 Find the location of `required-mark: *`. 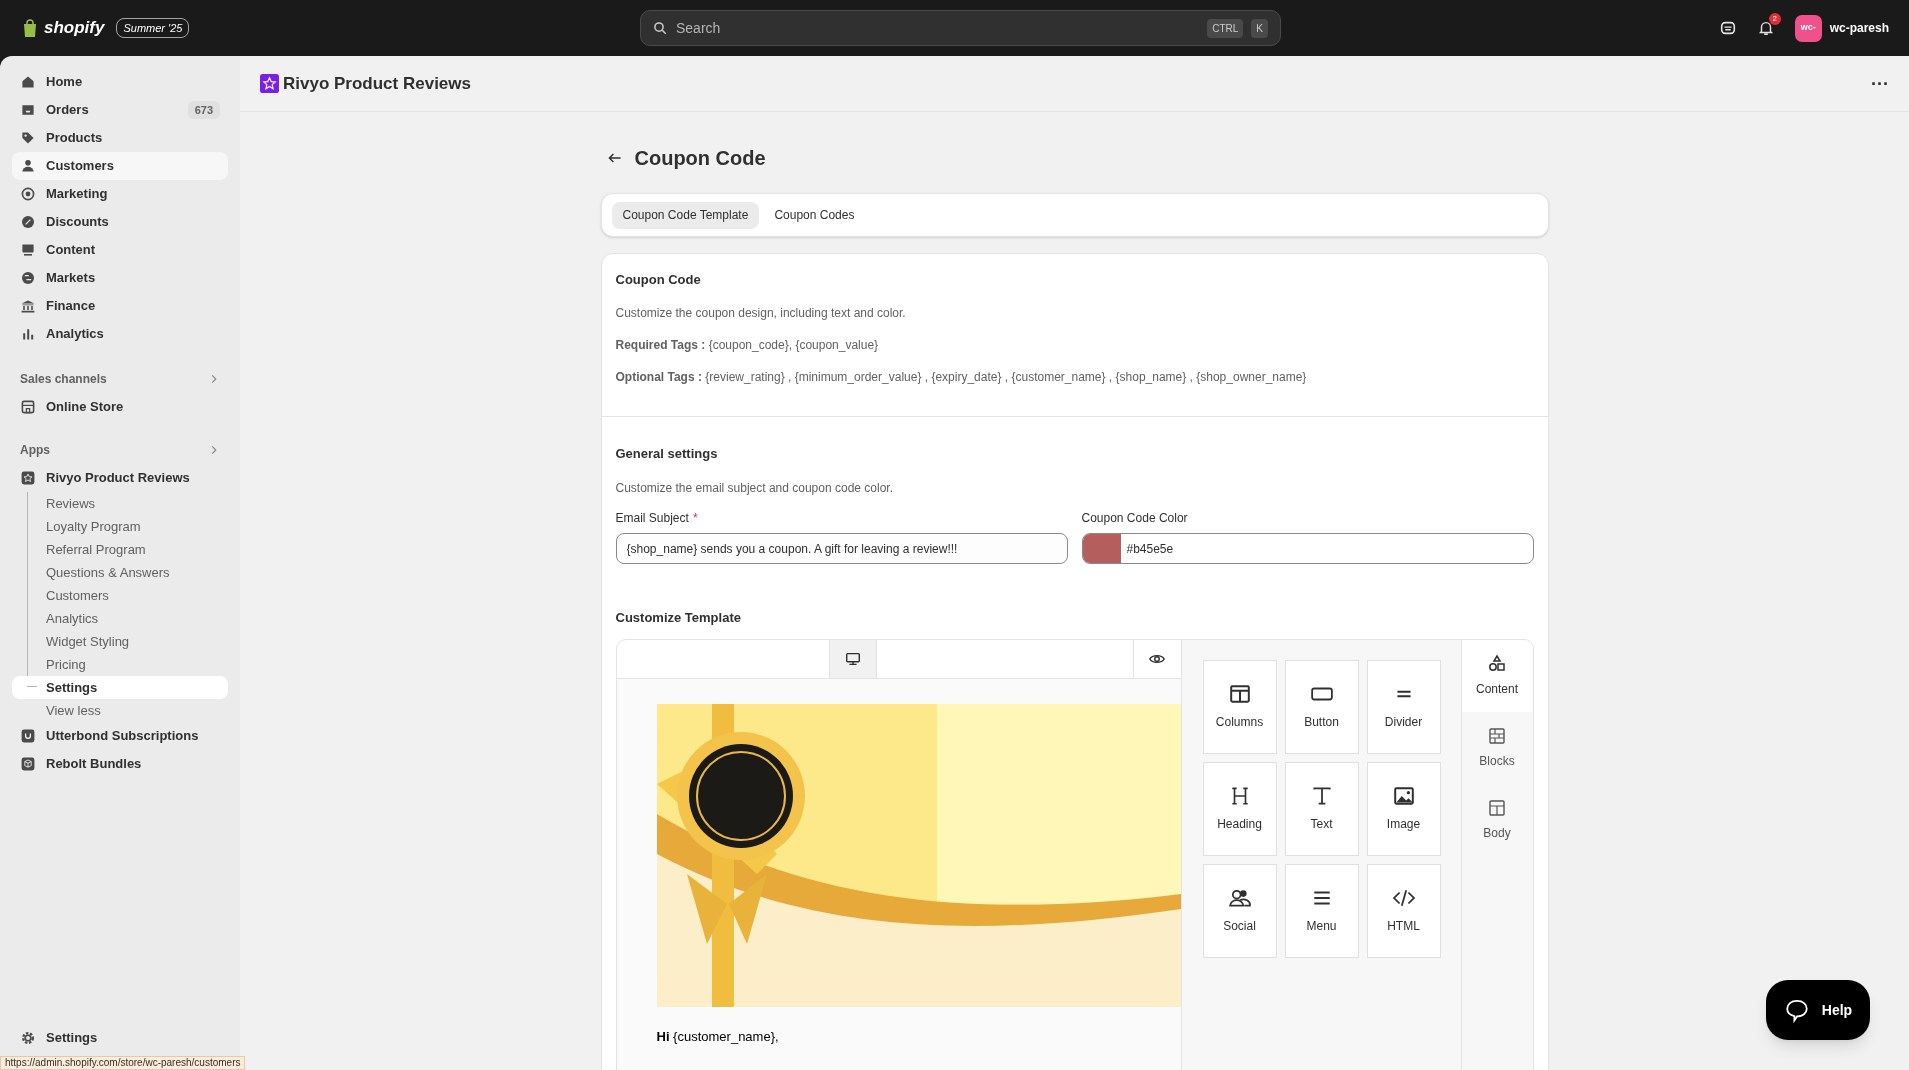

required-mark: * is located at coordinates (695, 518).